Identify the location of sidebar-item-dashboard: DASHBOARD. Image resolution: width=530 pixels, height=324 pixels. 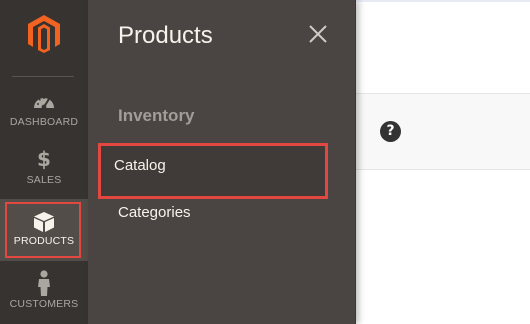
(44, 119).